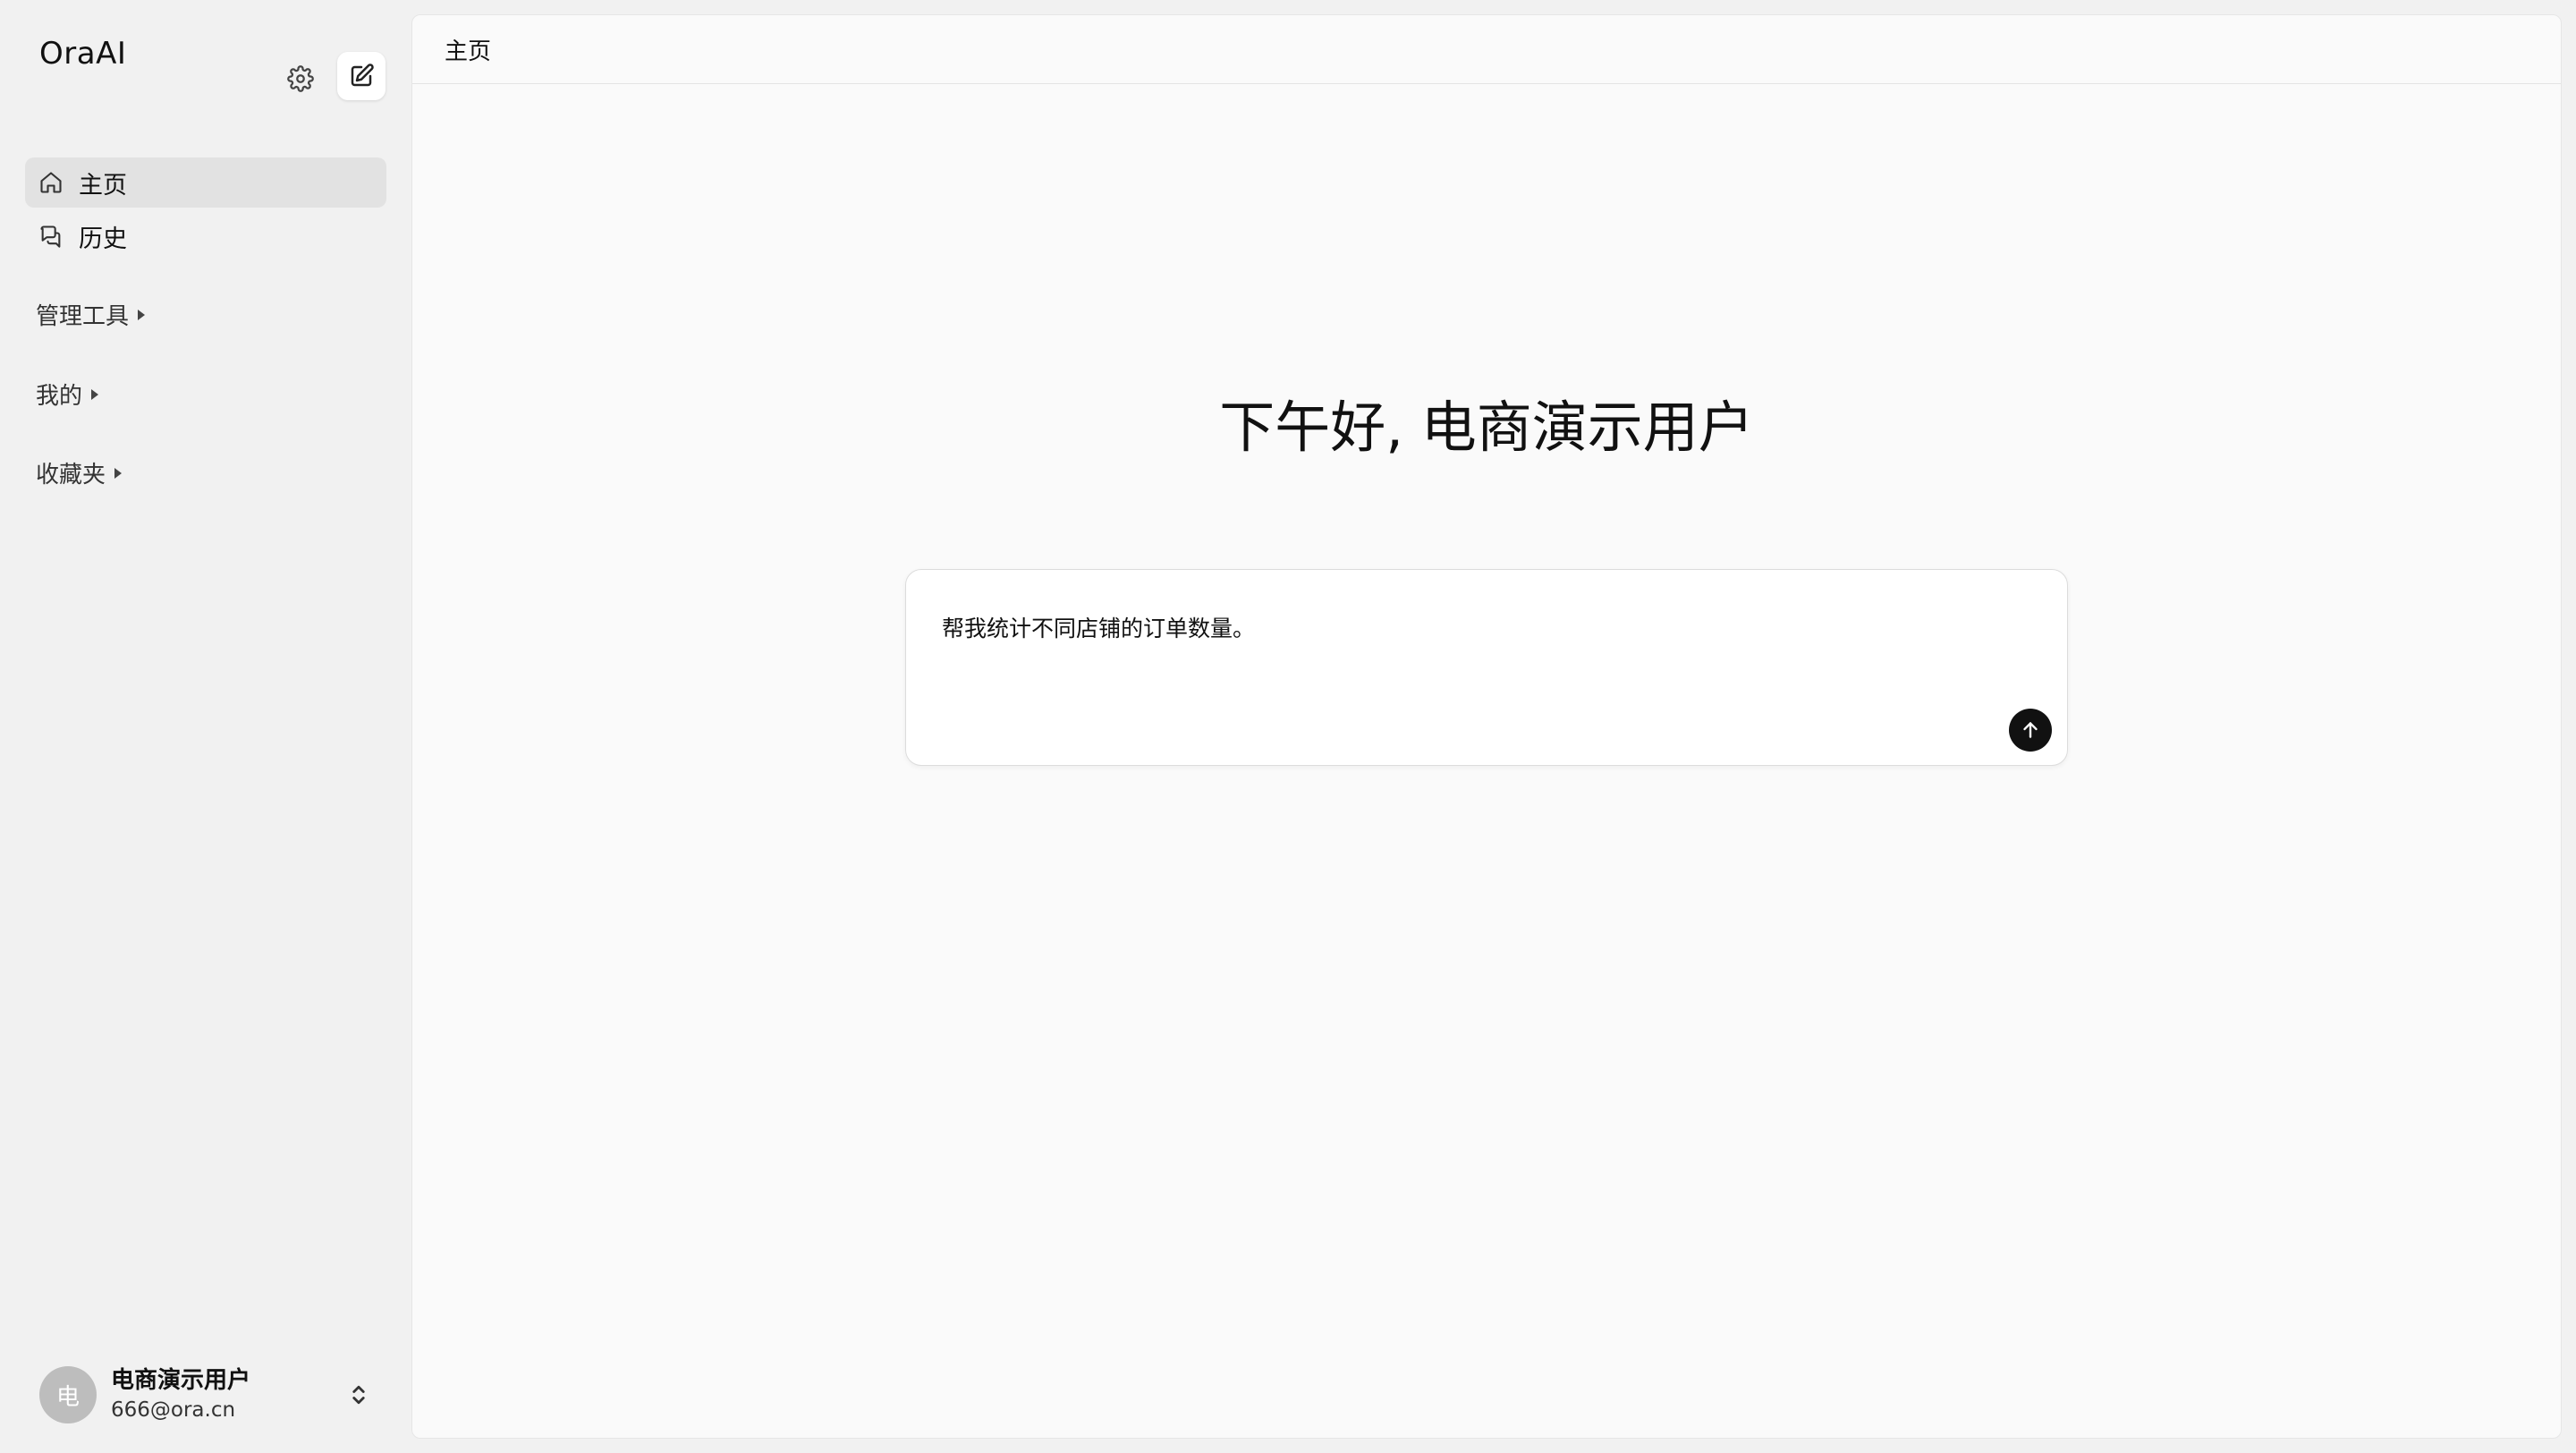  I want to click on breadcrumb: 主页, so click(468, 51).